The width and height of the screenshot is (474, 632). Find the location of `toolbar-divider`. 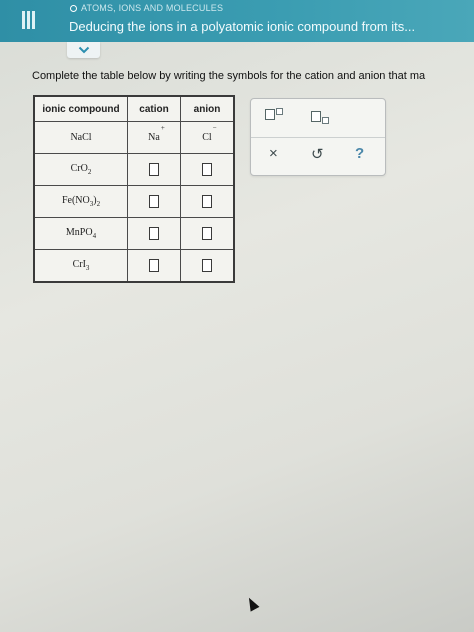

toolbar-divider is located at coordinates (318, 137).